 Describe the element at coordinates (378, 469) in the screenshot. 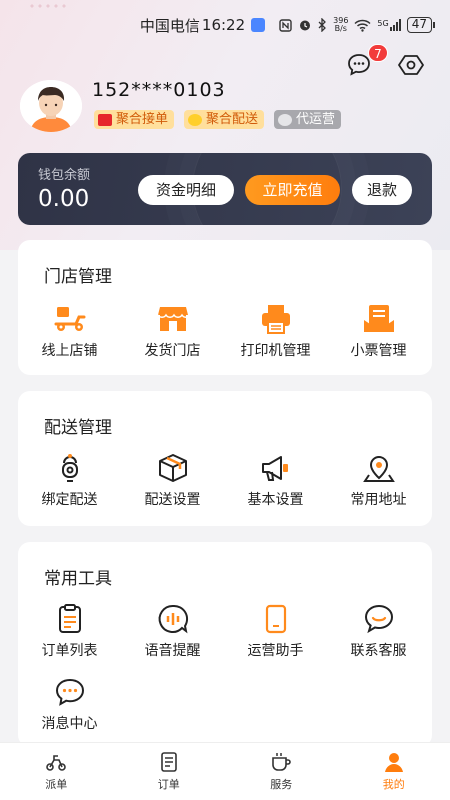

I see `location-icon` at that location.